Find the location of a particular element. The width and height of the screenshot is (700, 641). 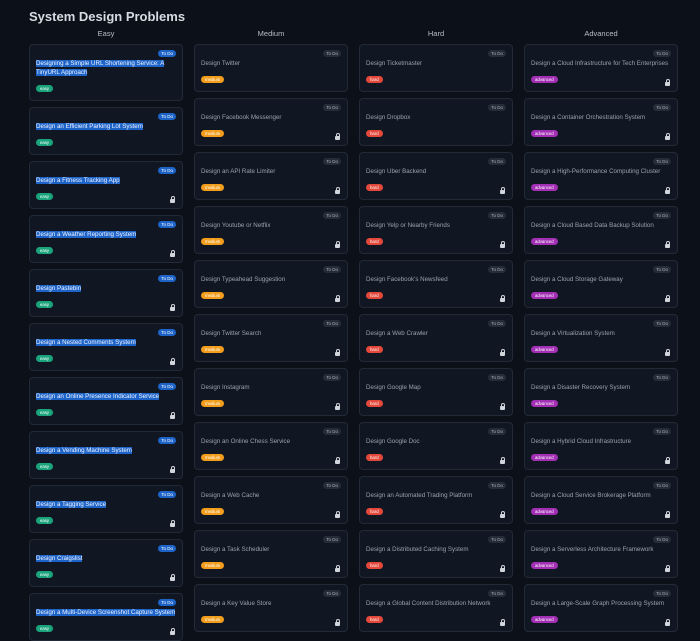

problem-card: To Do Design a Tagging Service easy is located at coordinates (106, 509).